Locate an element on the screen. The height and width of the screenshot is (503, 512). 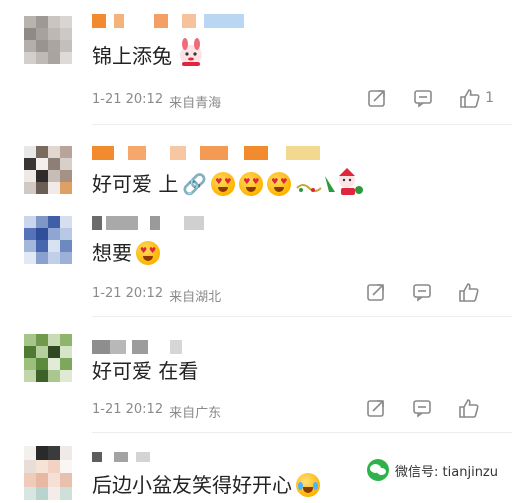
like-button: 1 is located at coordinates (476, 98).